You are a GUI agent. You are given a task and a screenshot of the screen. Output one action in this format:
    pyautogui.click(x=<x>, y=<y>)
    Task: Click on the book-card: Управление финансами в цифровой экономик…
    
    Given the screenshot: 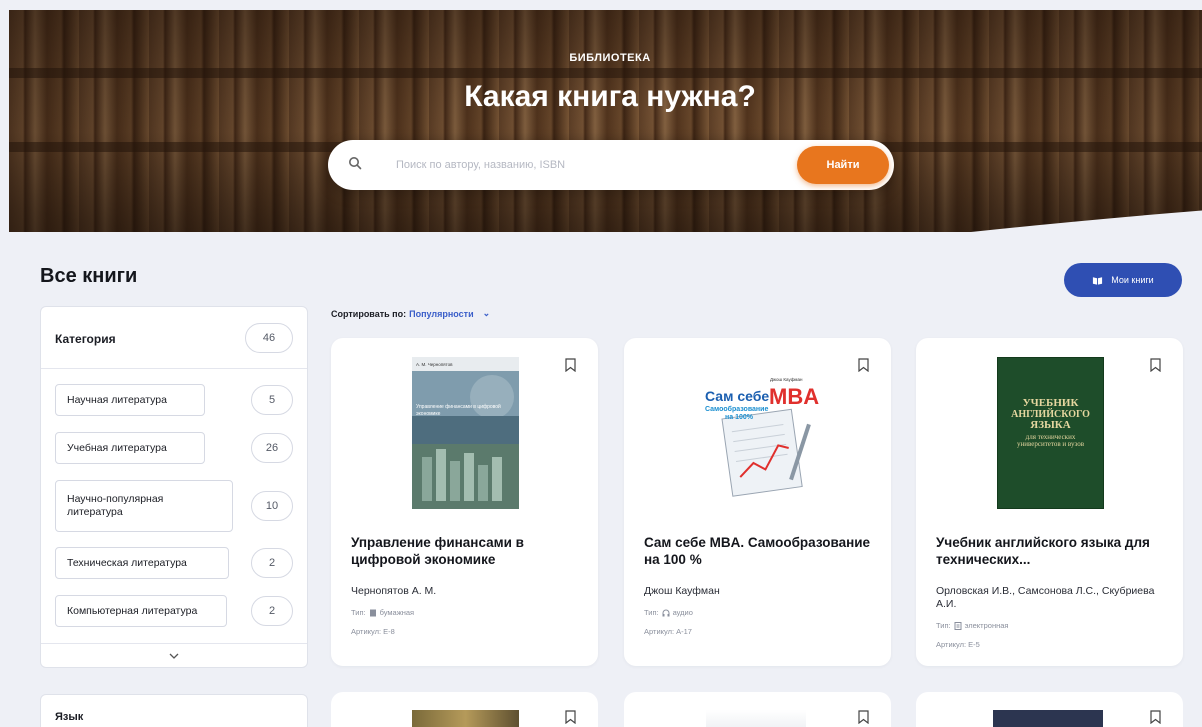 What is the action you would take?
    pyautogui.click(x=464, y=502)
    